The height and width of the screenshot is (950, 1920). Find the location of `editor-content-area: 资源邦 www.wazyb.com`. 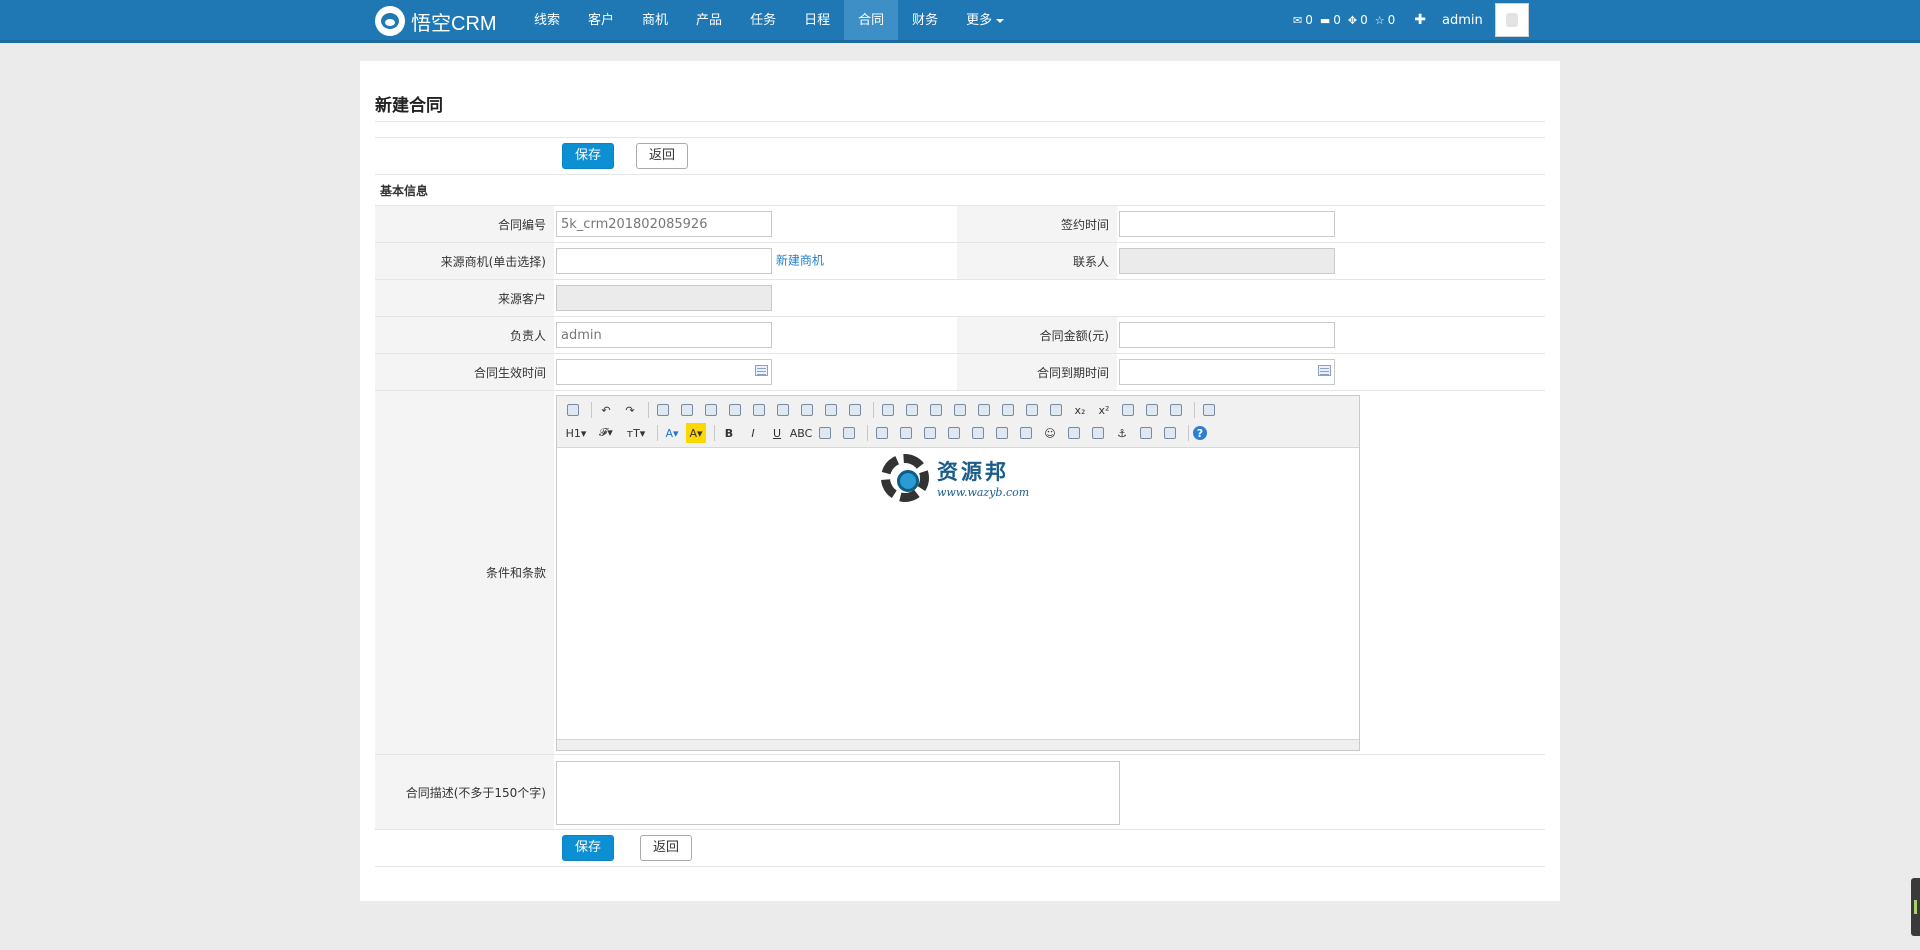

editor-content-area: 资源邦 www.wazyb.com is located at coordinates (958, 594).